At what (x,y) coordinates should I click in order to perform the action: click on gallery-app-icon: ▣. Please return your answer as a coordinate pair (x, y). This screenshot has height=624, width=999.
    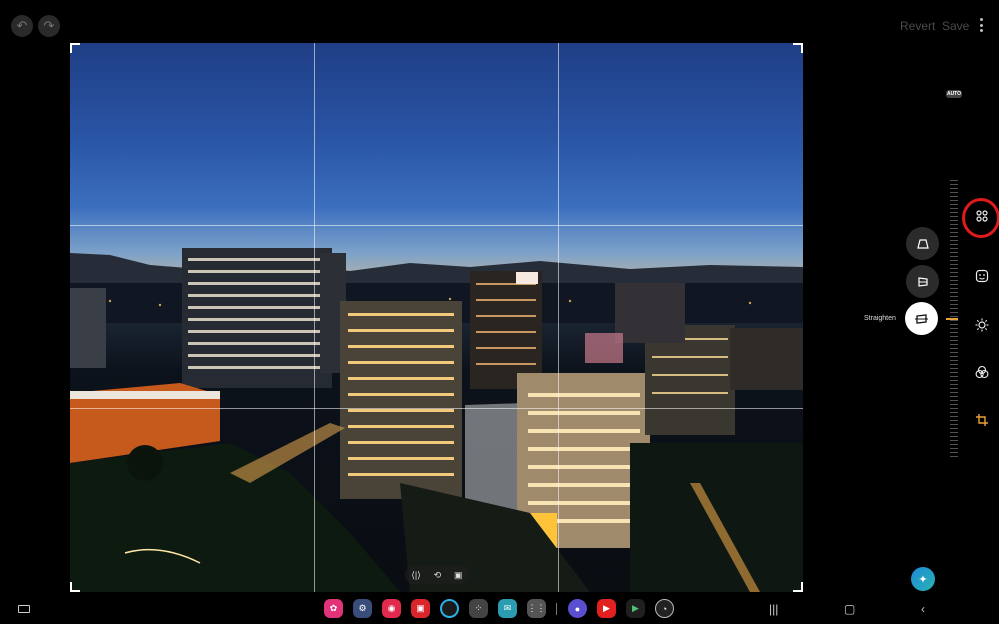
    Looking at the image, I should click on (420, 608).